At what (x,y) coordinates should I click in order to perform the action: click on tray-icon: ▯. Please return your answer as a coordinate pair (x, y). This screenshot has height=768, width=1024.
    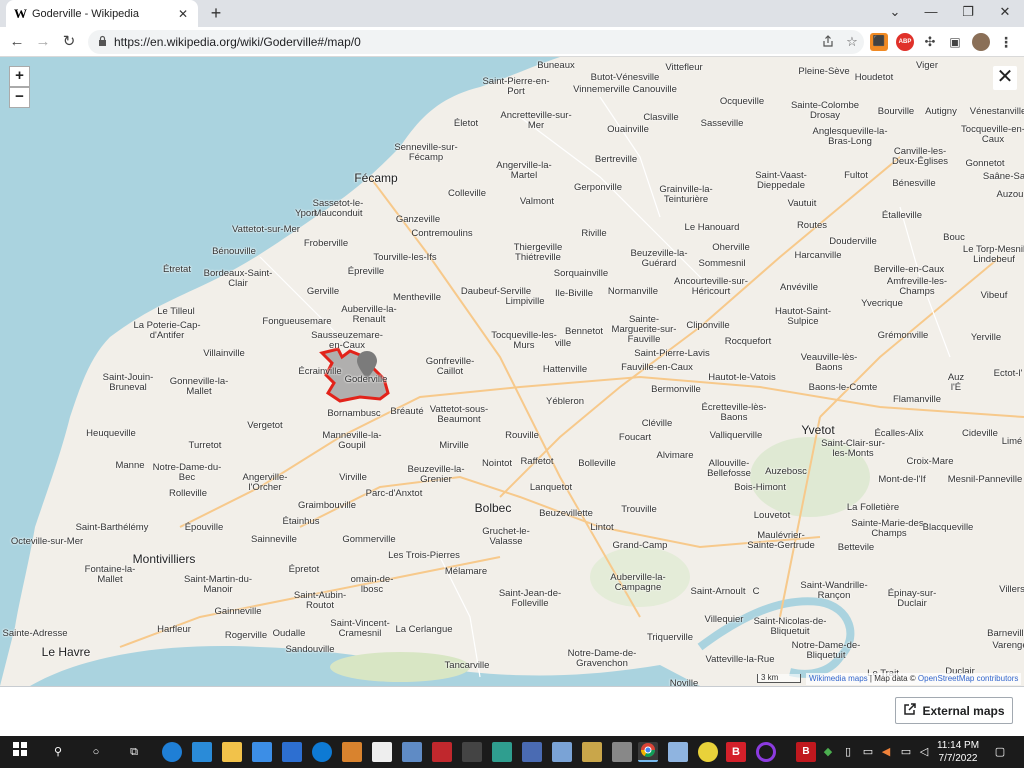
    Looking at the image, I should click on (848, 752).